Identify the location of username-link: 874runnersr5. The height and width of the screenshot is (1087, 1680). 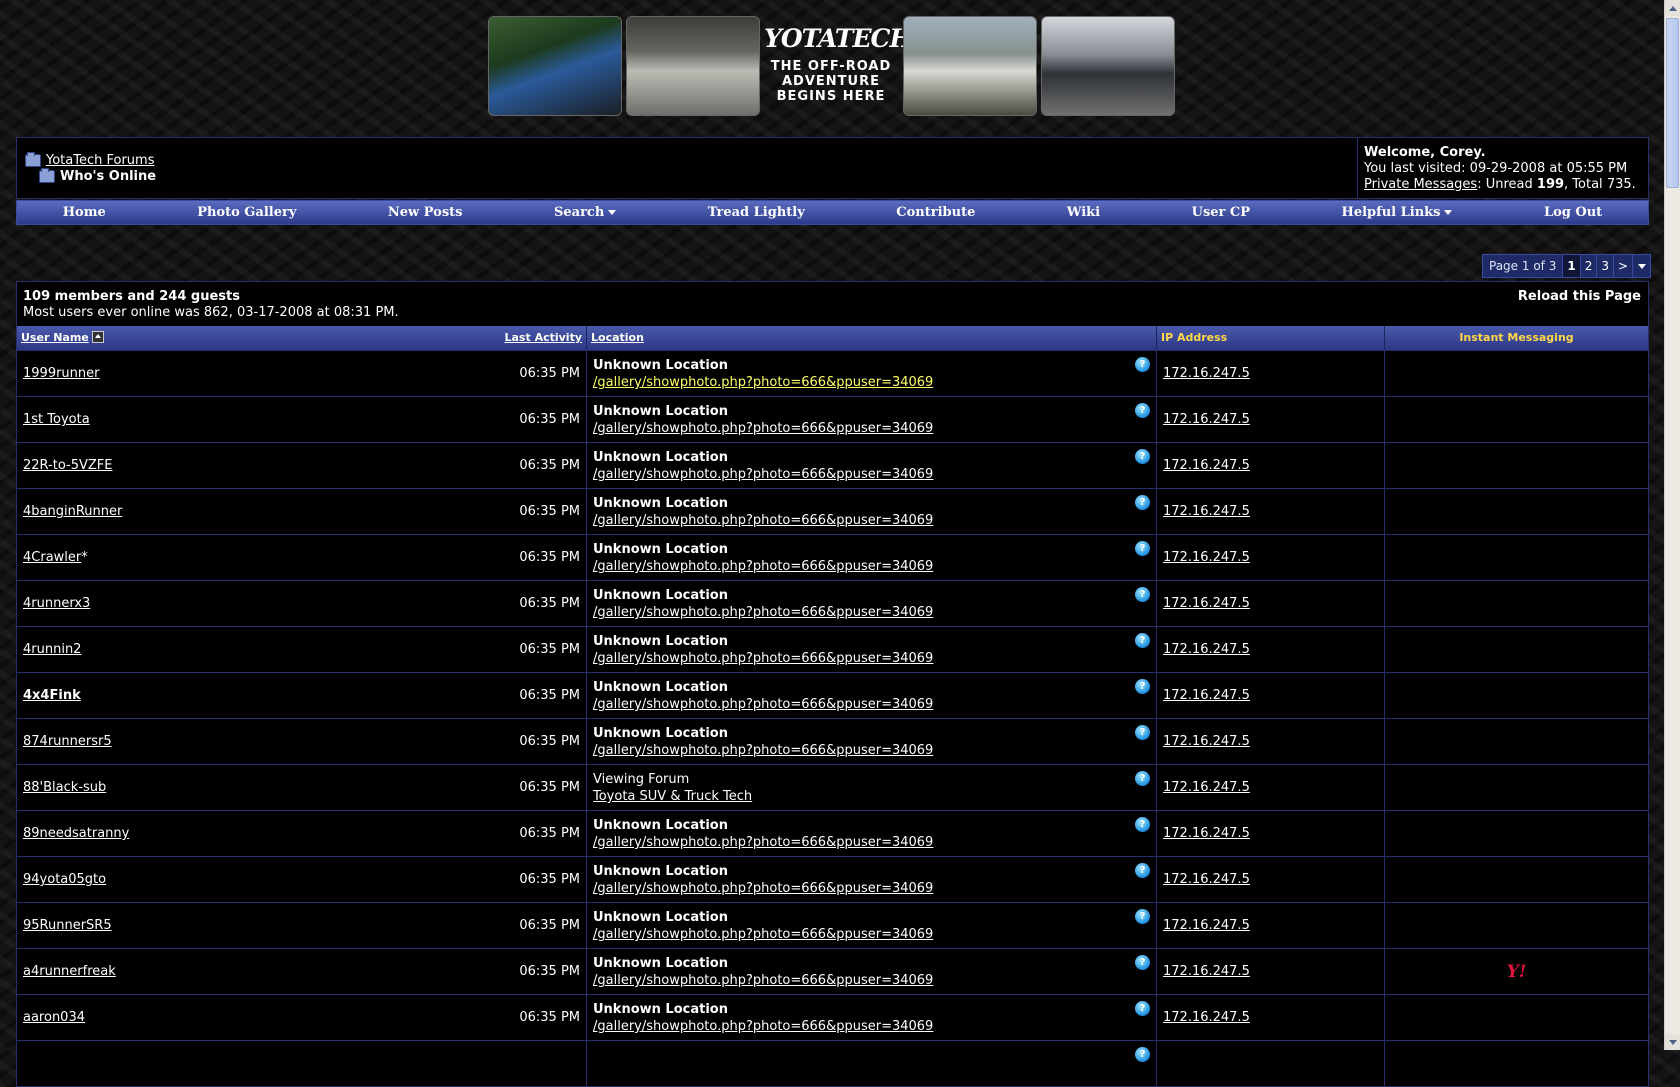
(67, 741).